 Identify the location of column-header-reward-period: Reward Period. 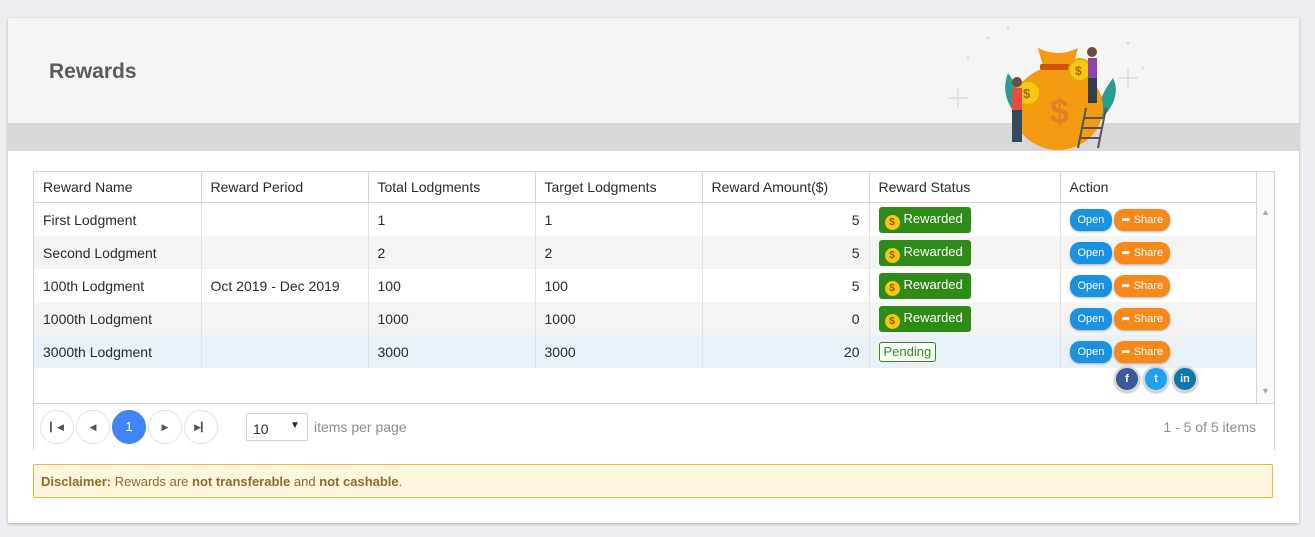
(285, 187).